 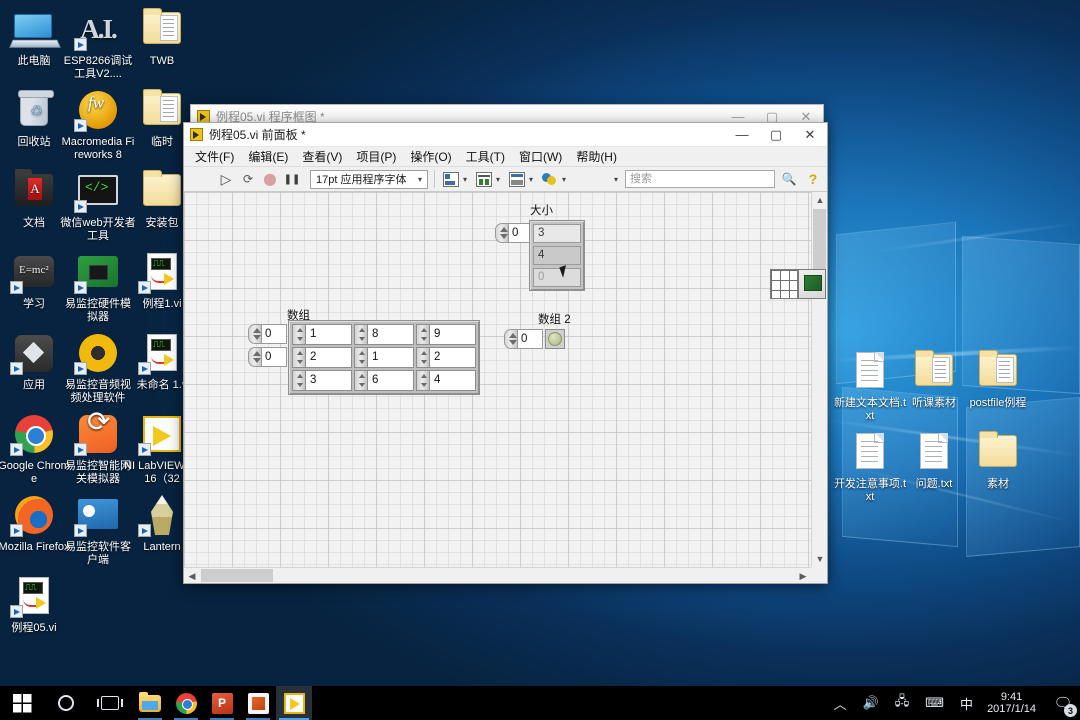 I want to click on array-element: 6, so click(x=384, y=380).